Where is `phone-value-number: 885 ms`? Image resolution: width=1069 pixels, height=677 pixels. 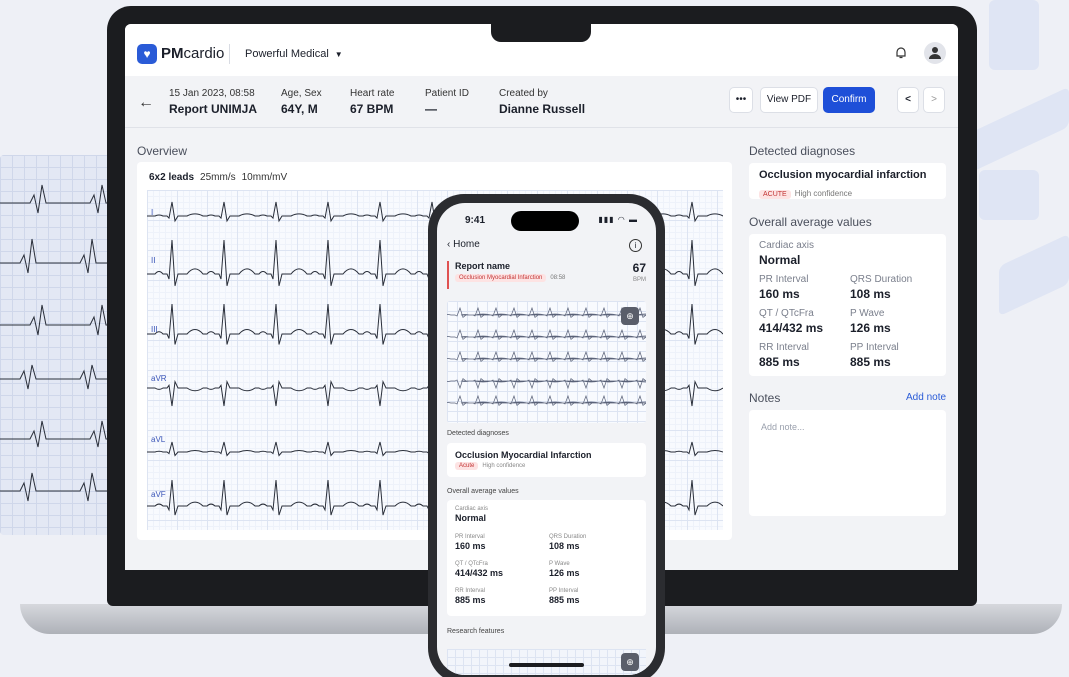 phone-value-number: 885 ms is located at coordinates (564, 600).